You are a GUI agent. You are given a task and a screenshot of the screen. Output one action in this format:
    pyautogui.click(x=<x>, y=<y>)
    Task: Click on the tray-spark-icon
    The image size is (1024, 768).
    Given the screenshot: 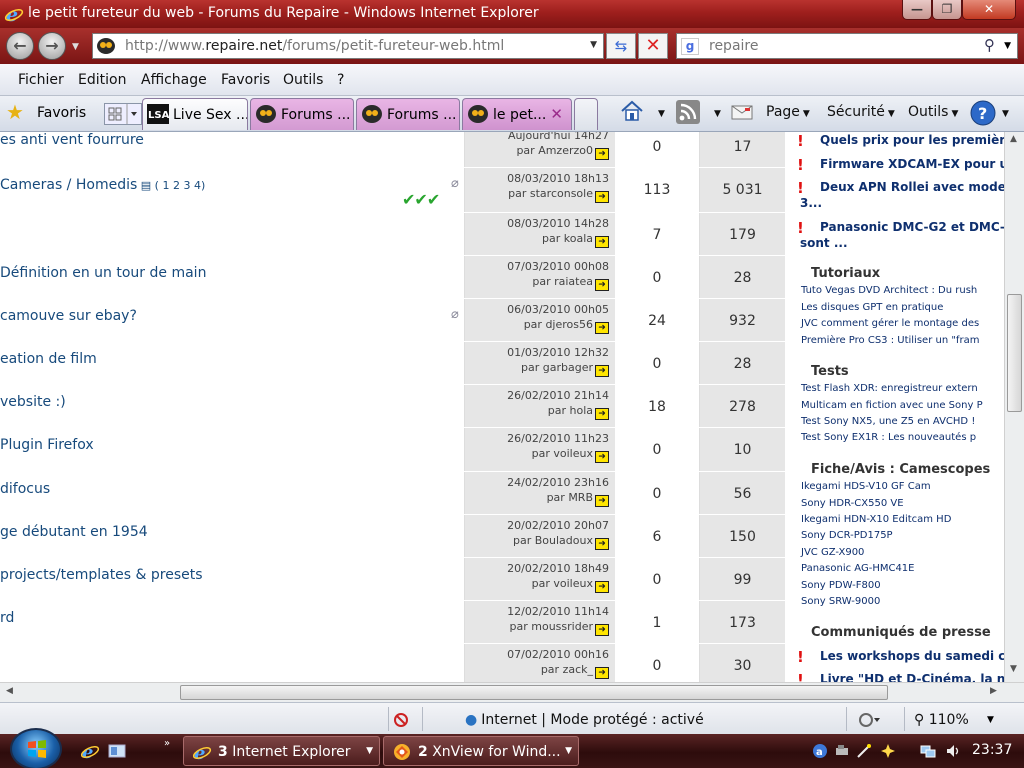 What is the action you would take?
    pyautogui.click(x=888, y=751)
    